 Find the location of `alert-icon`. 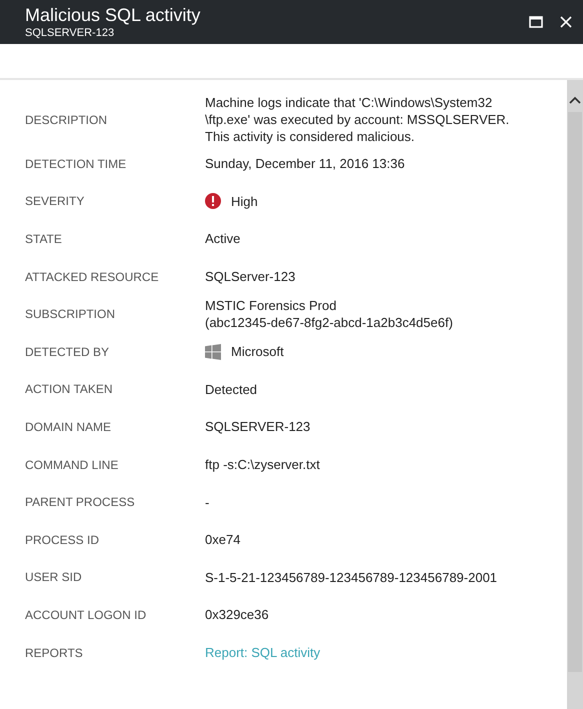

alert-icon is located at coordinates (213, 201).